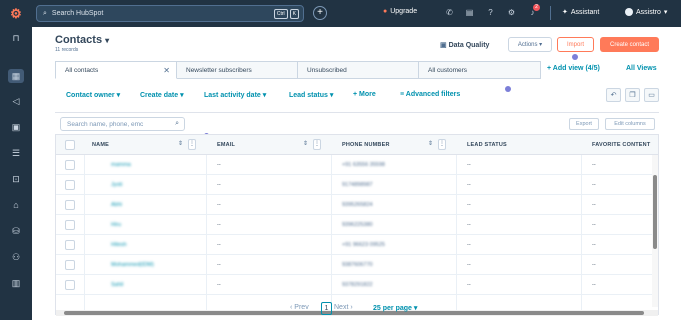 The height and width of the screenshot is (320, 681). What do you see at coordinates (490, 12) in the screenshot?
I see `help-icon: ?` at bounding box center [490, 12].